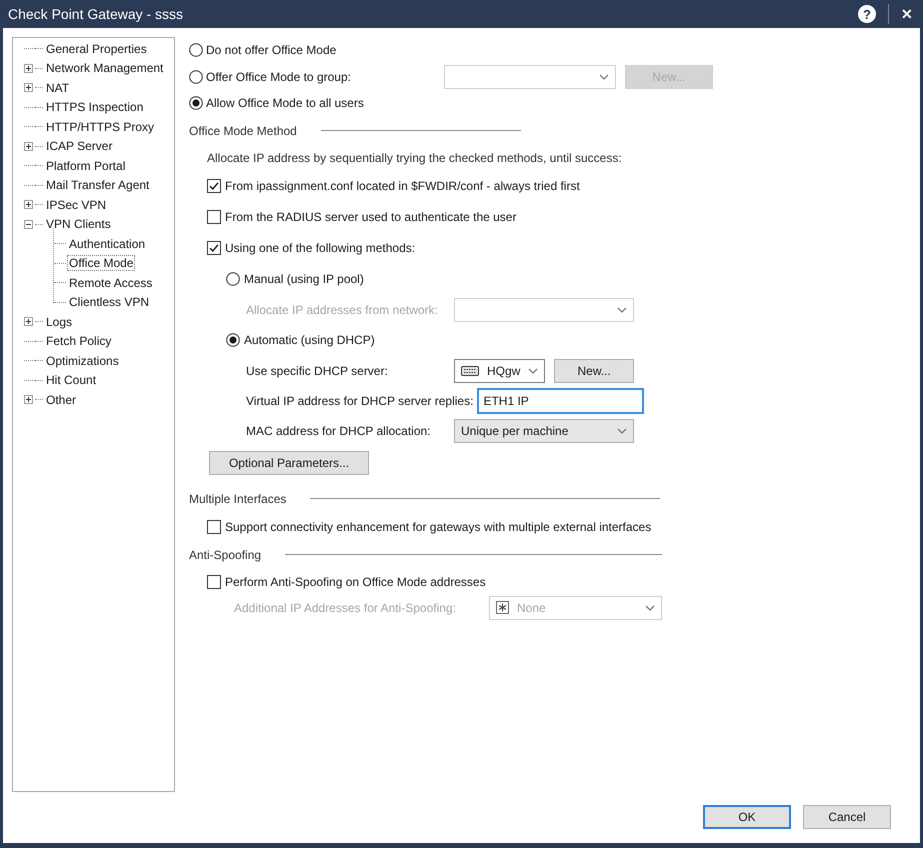 This screenshot has height=848, width=923. What do you see at coordinates (320, 248) in the screenshot?
I see `checkbox-label: Using one of the following methods:` at bounding box center [320, 248].